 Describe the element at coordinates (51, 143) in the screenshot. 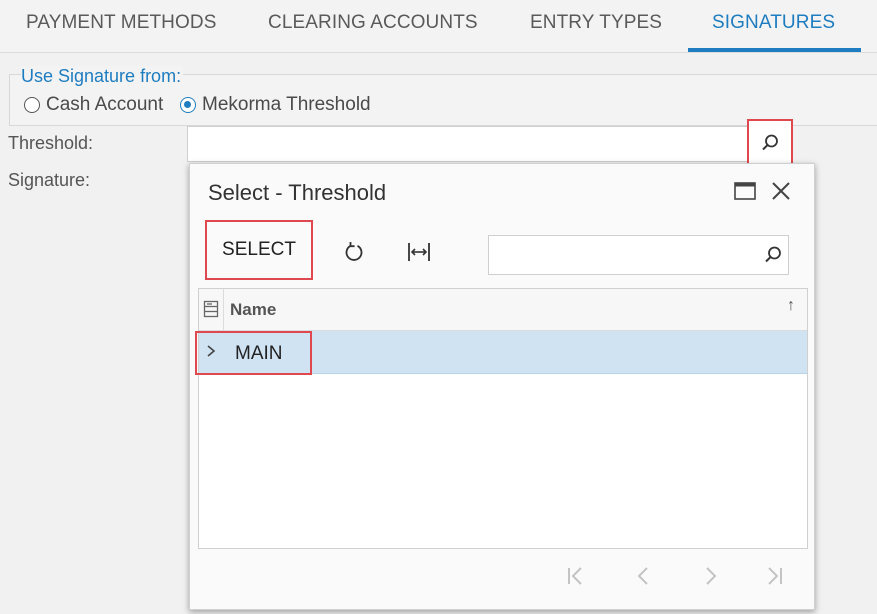

I see `threshold-label: Threshold:` at that location.